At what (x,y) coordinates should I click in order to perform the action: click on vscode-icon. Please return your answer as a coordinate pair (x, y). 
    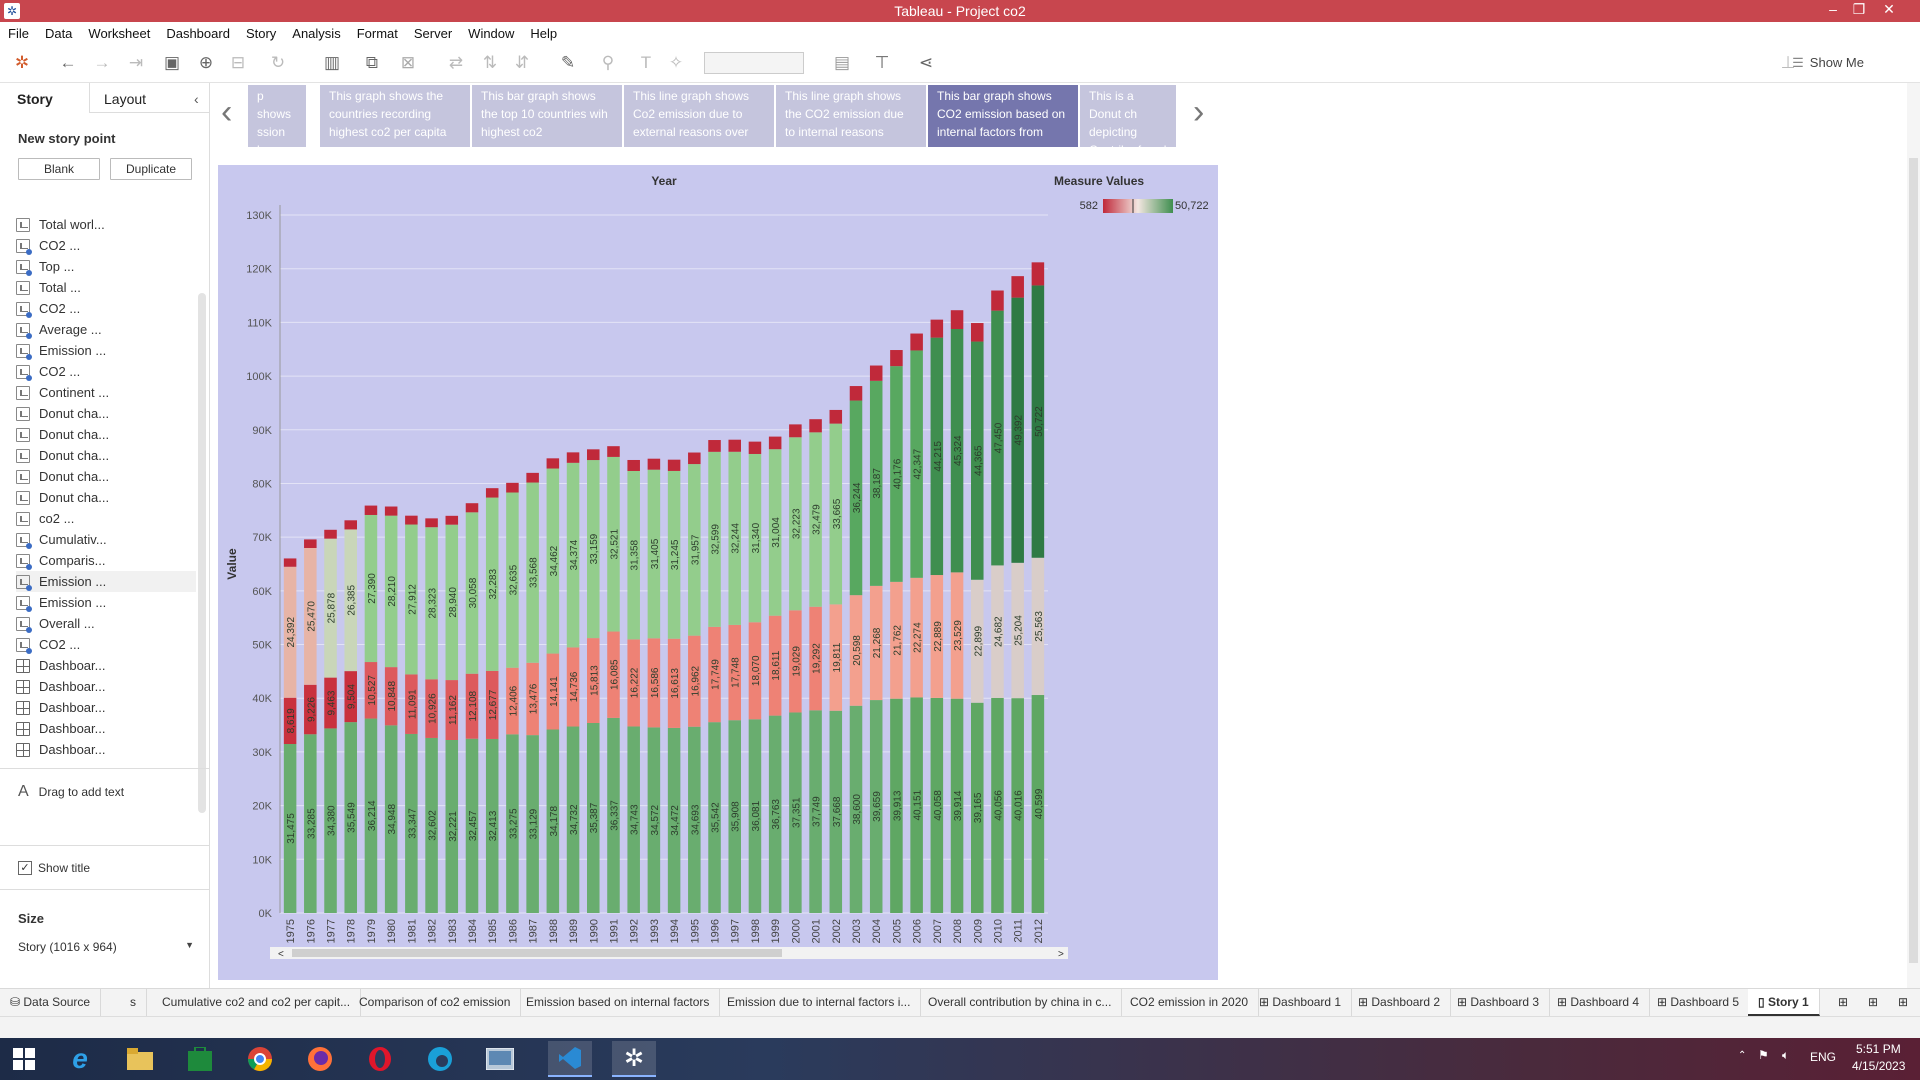
    Looking at the image, I should click on (570, 1059).